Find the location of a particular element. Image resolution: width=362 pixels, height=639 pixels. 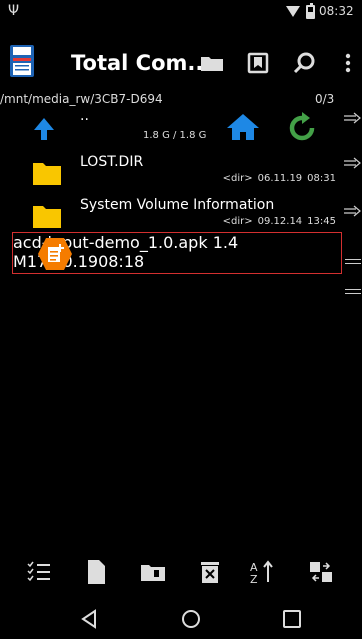

file-date: 09.12.14 is located at coordinates (280, 221).